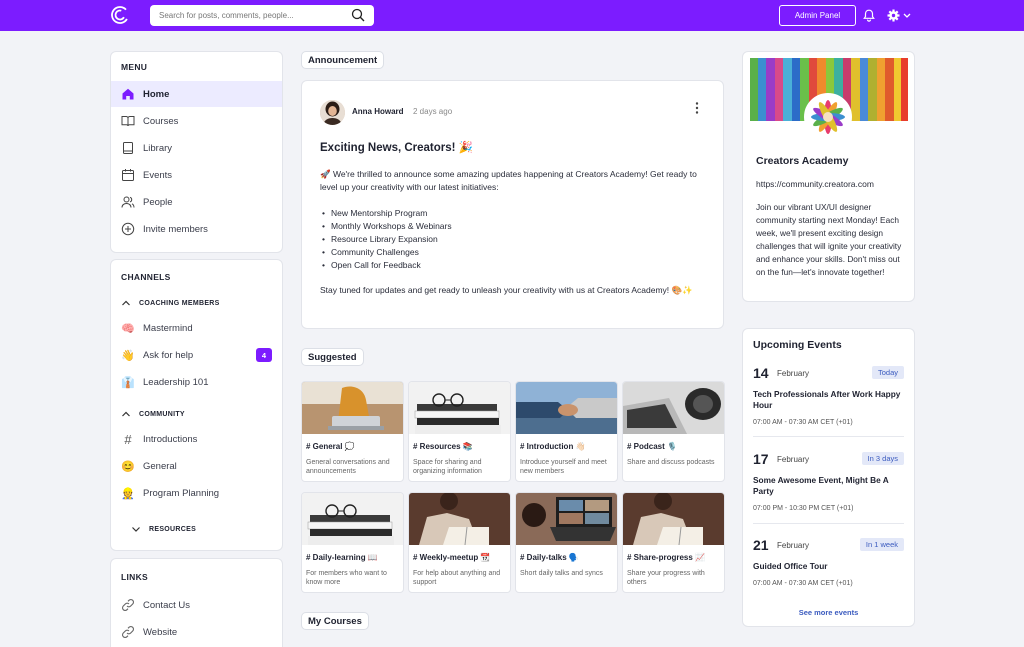 The width and height of the screenshot is (1024, 647). I want to click on event-name: Tech Professionals After Work Happy Hour, so click(827, 399).